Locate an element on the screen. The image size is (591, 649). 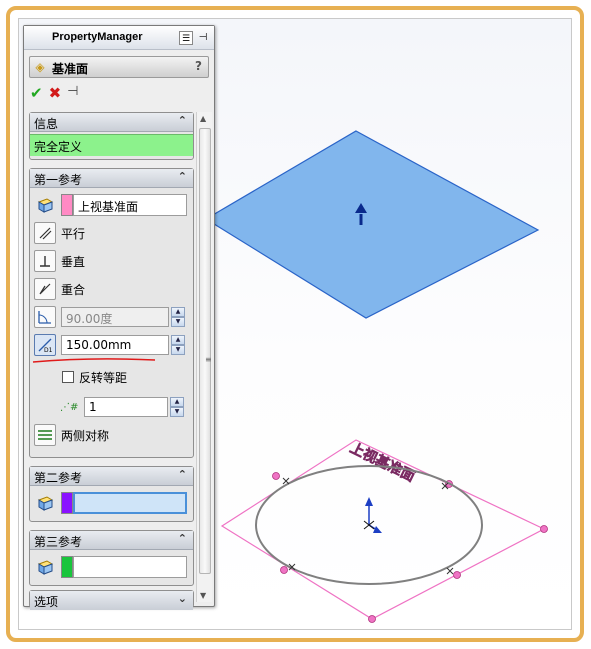
help-icon: ? is located at coordinates (198, 66).